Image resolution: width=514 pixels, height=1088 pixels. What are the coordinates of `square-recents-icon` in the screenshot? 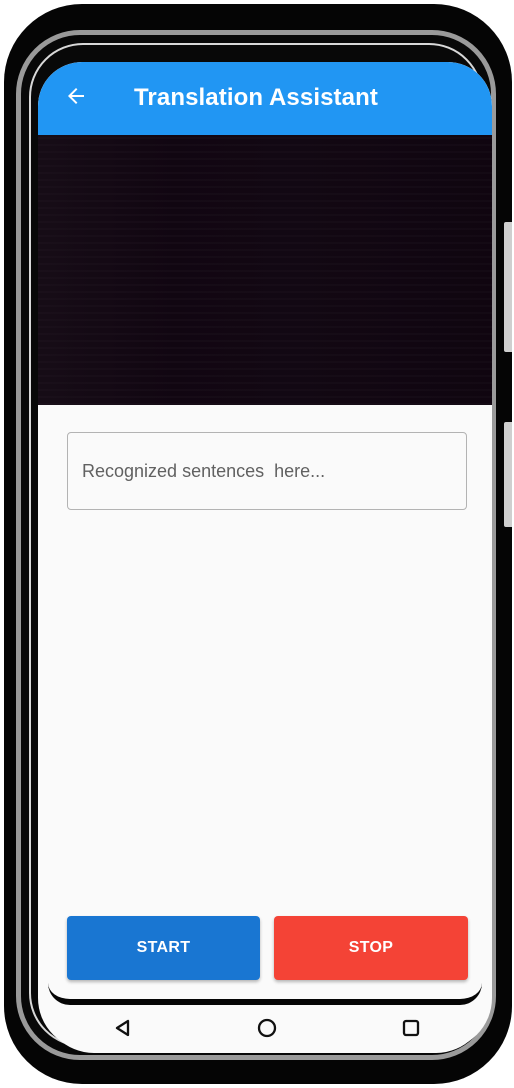 It's located at (411, 1028).